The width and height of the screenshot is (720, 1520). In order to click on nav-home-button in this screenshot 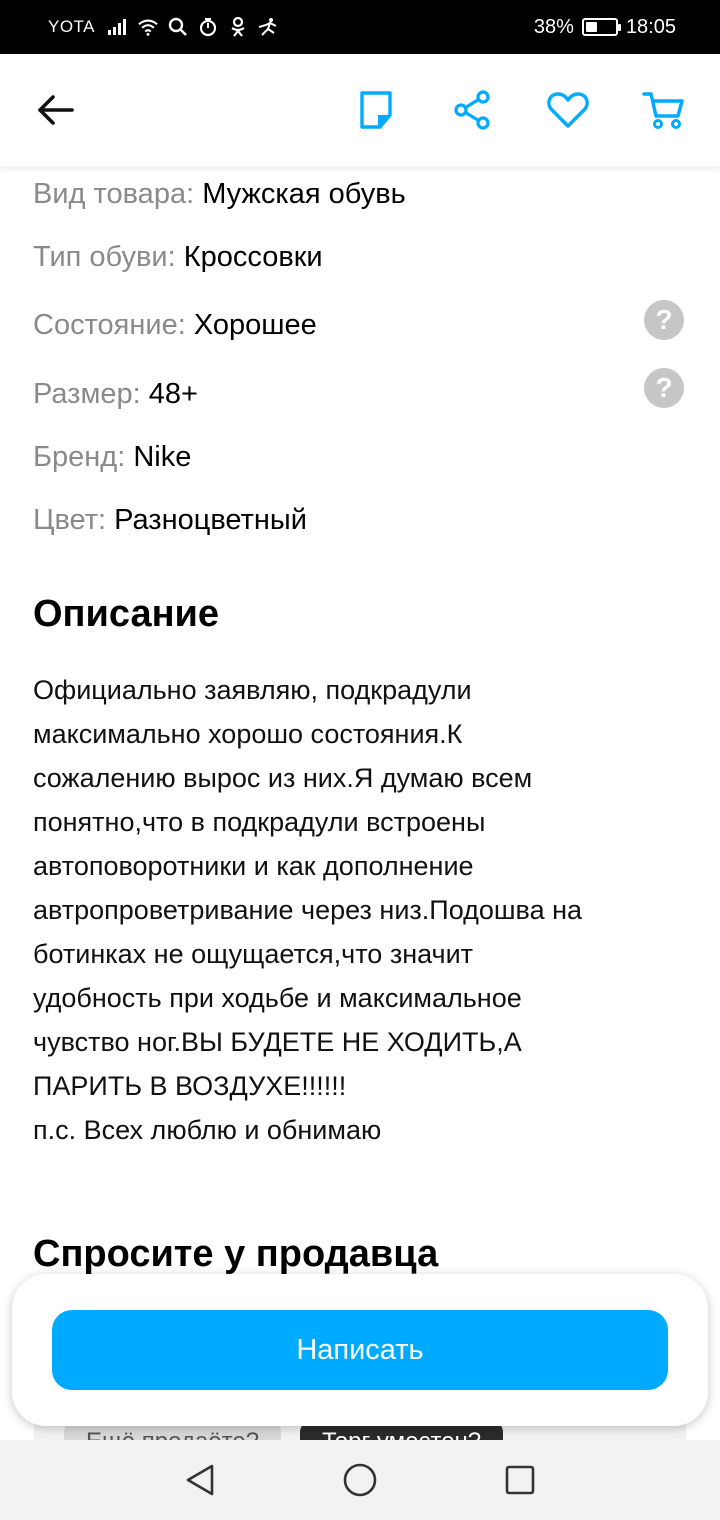, I will do `click(360, 1480)`.